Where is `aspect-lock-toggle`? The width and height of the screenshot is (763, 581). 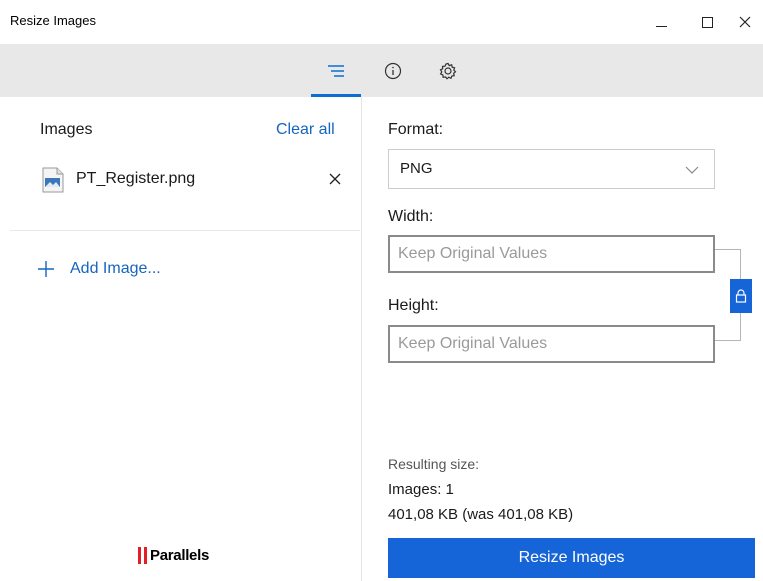
aspect-lock-toggle is located at coordinates (741, 296).